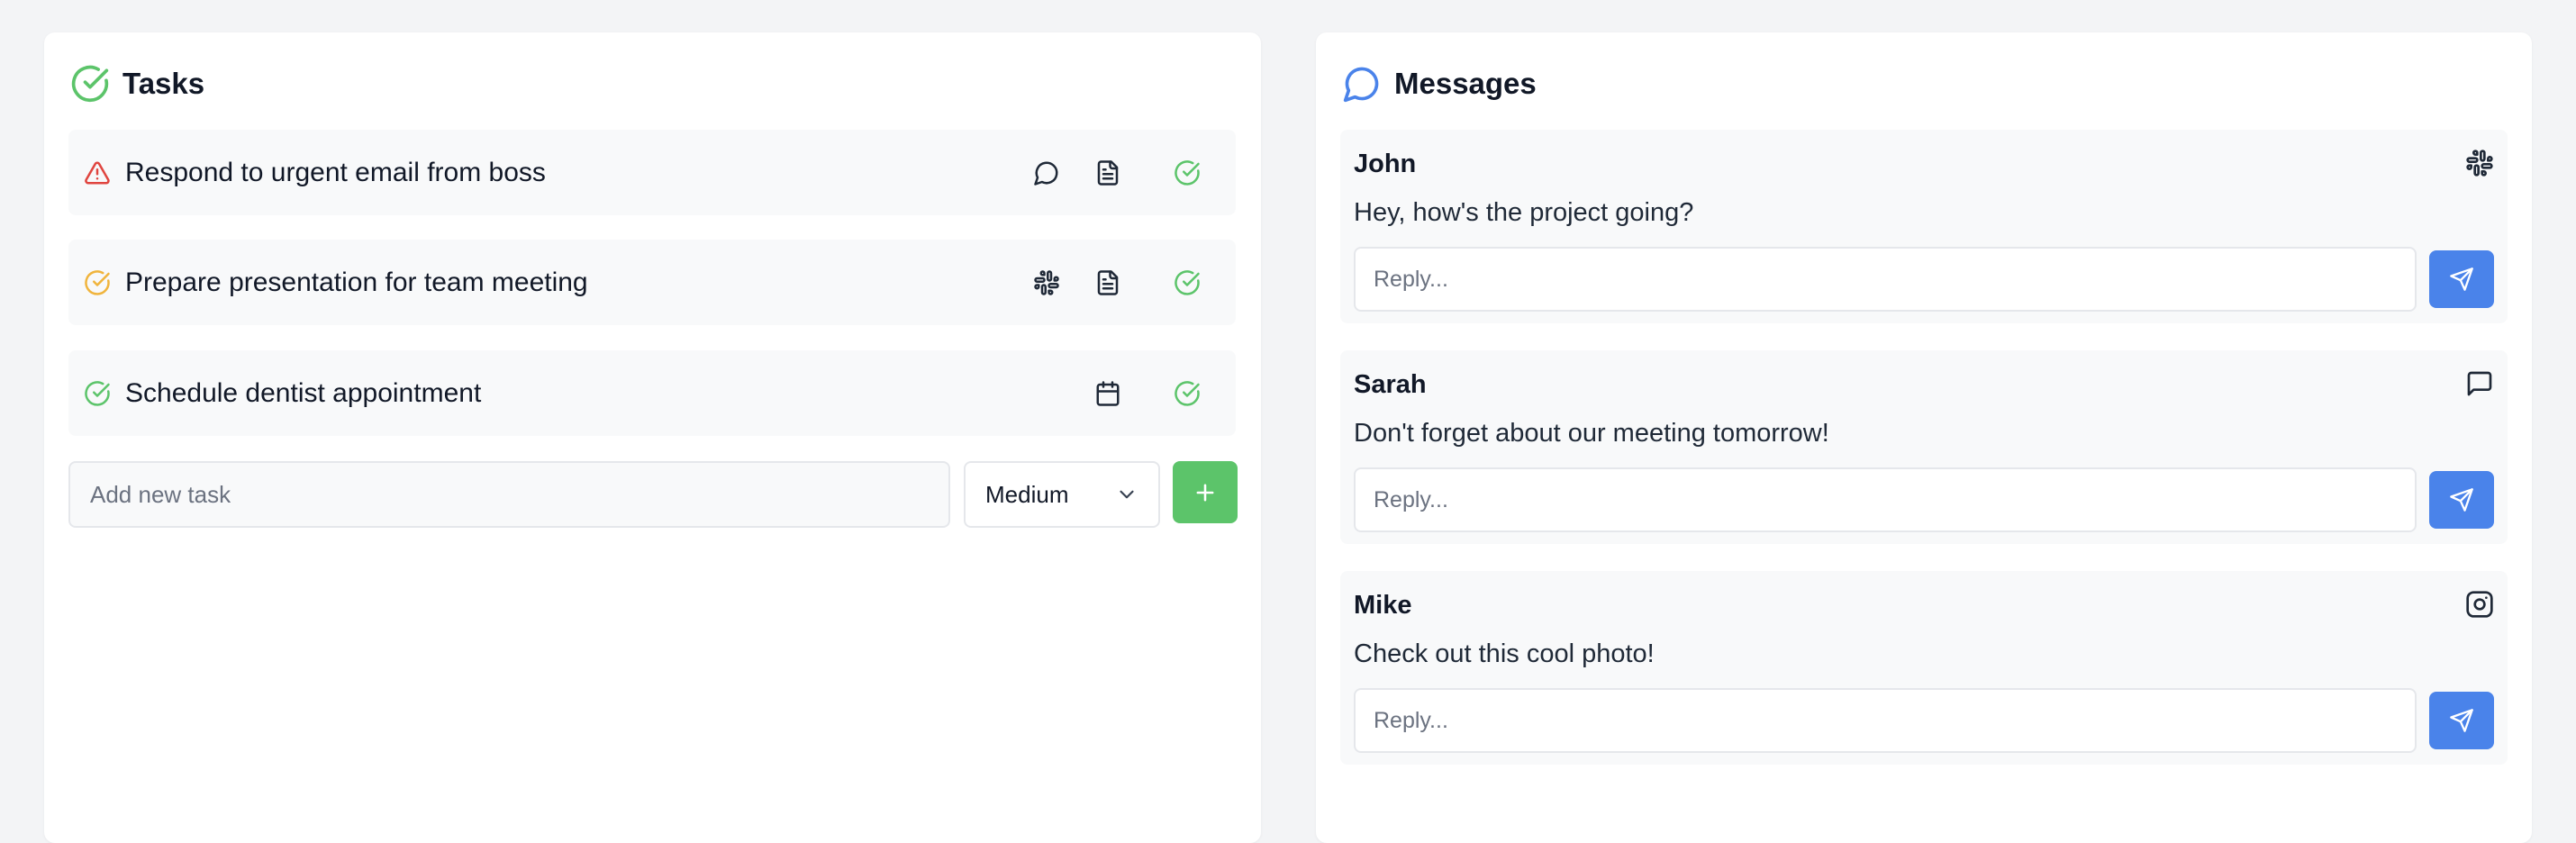  What do you see at coordinates (2479, 604) in the screenshot?
I see `instagram-icon` at bounding box center [2479, 604].